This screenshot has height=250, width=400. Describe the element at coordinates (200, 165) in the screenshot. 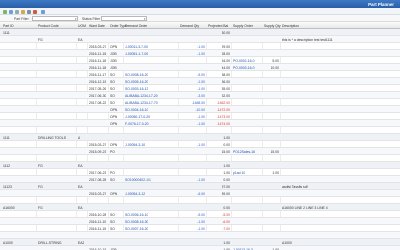

I see `part-group-row: 1112 FG EA 1.00` at that location.